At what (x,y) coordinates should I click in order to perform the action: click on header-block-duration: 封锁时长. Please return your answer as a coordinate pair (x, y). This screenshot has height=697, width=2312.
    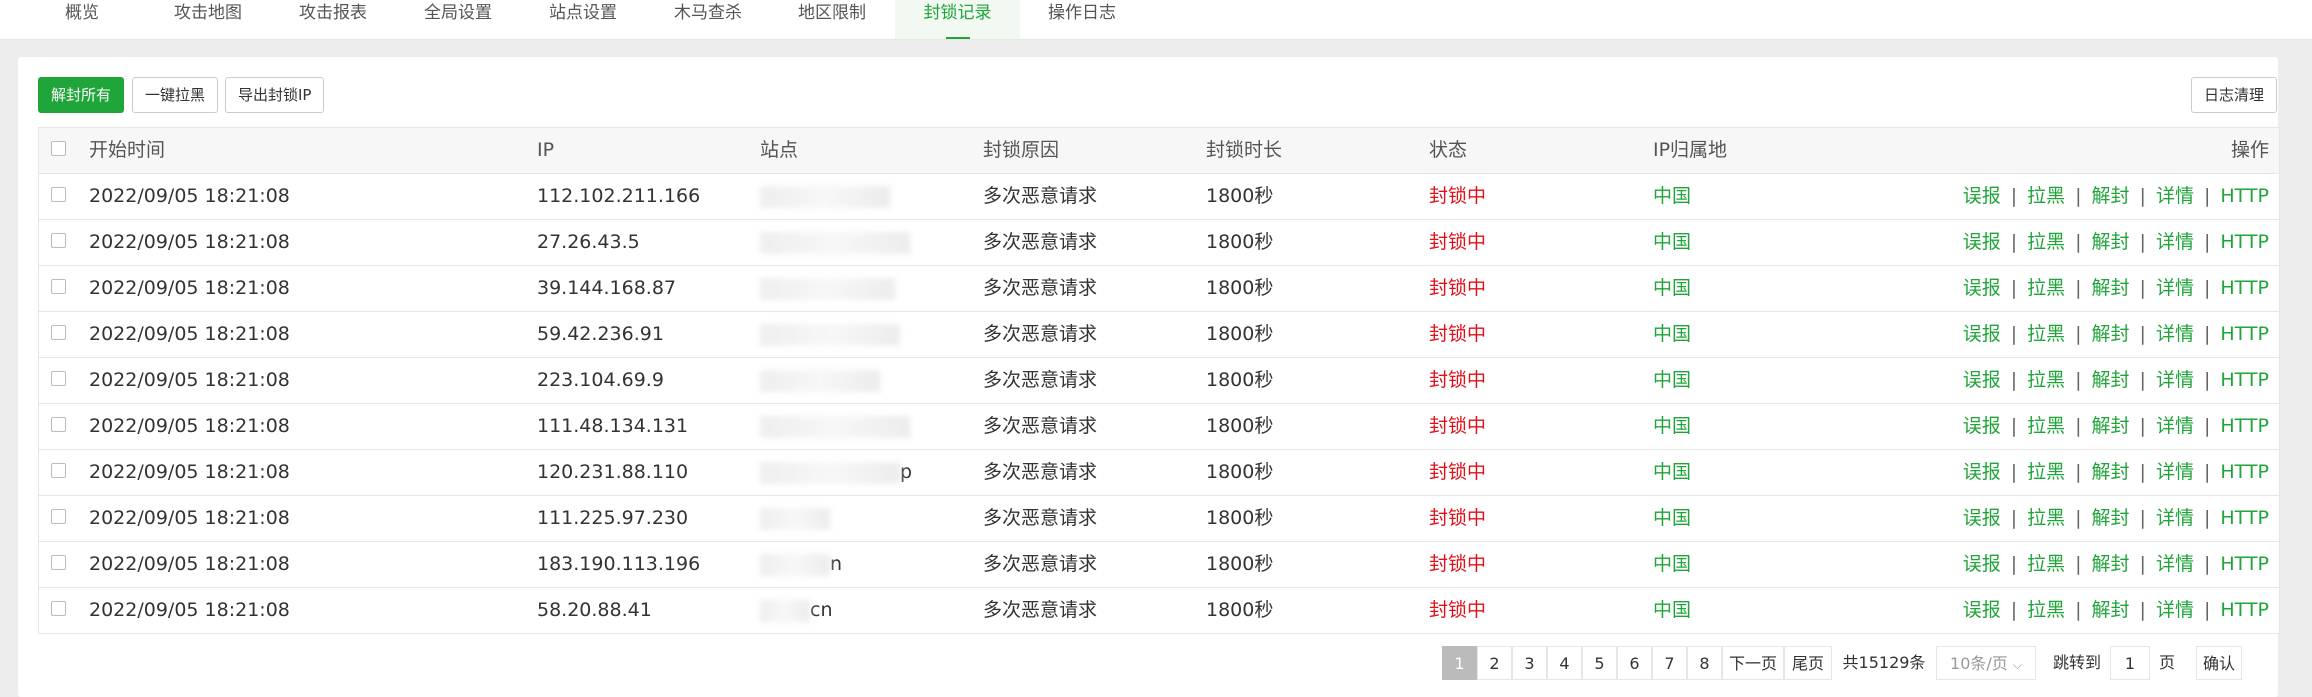
    Looking at the image, I should click on (1244, 150).